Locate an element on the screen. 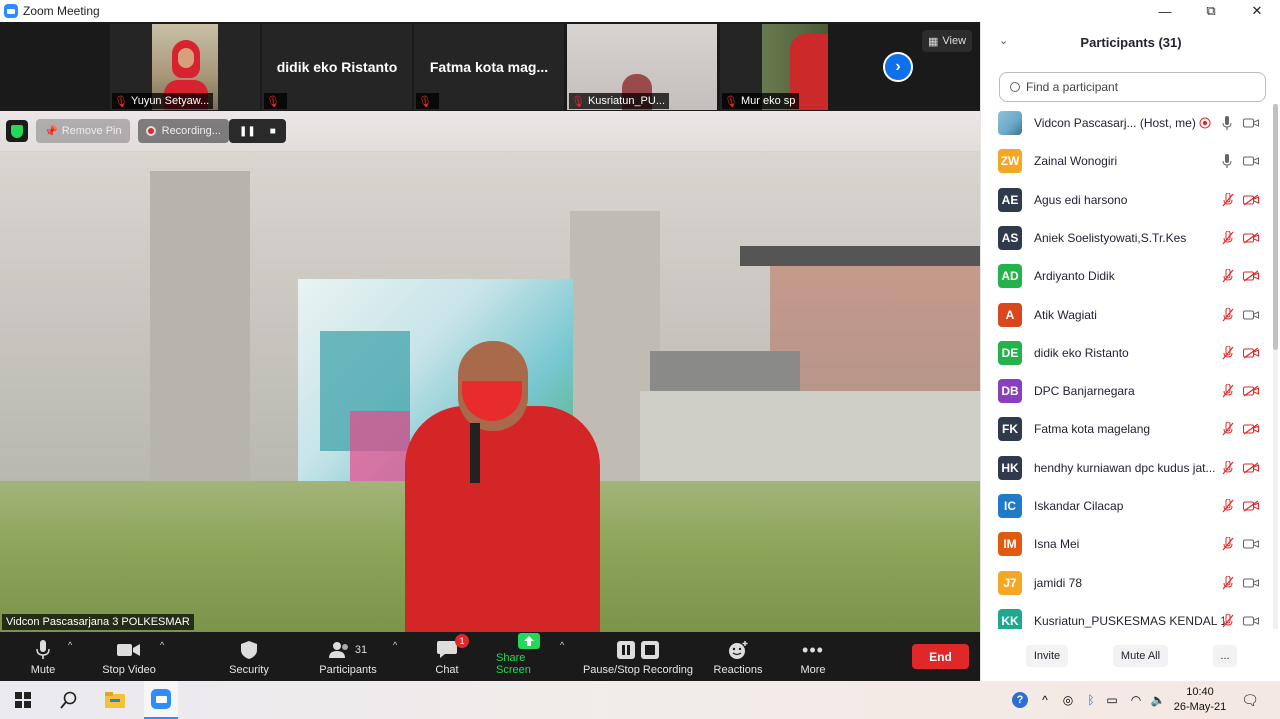 This screenshot has height=719, width=1280. participant-row: A Atik Wagiati is located at coordinates (1126, 315).